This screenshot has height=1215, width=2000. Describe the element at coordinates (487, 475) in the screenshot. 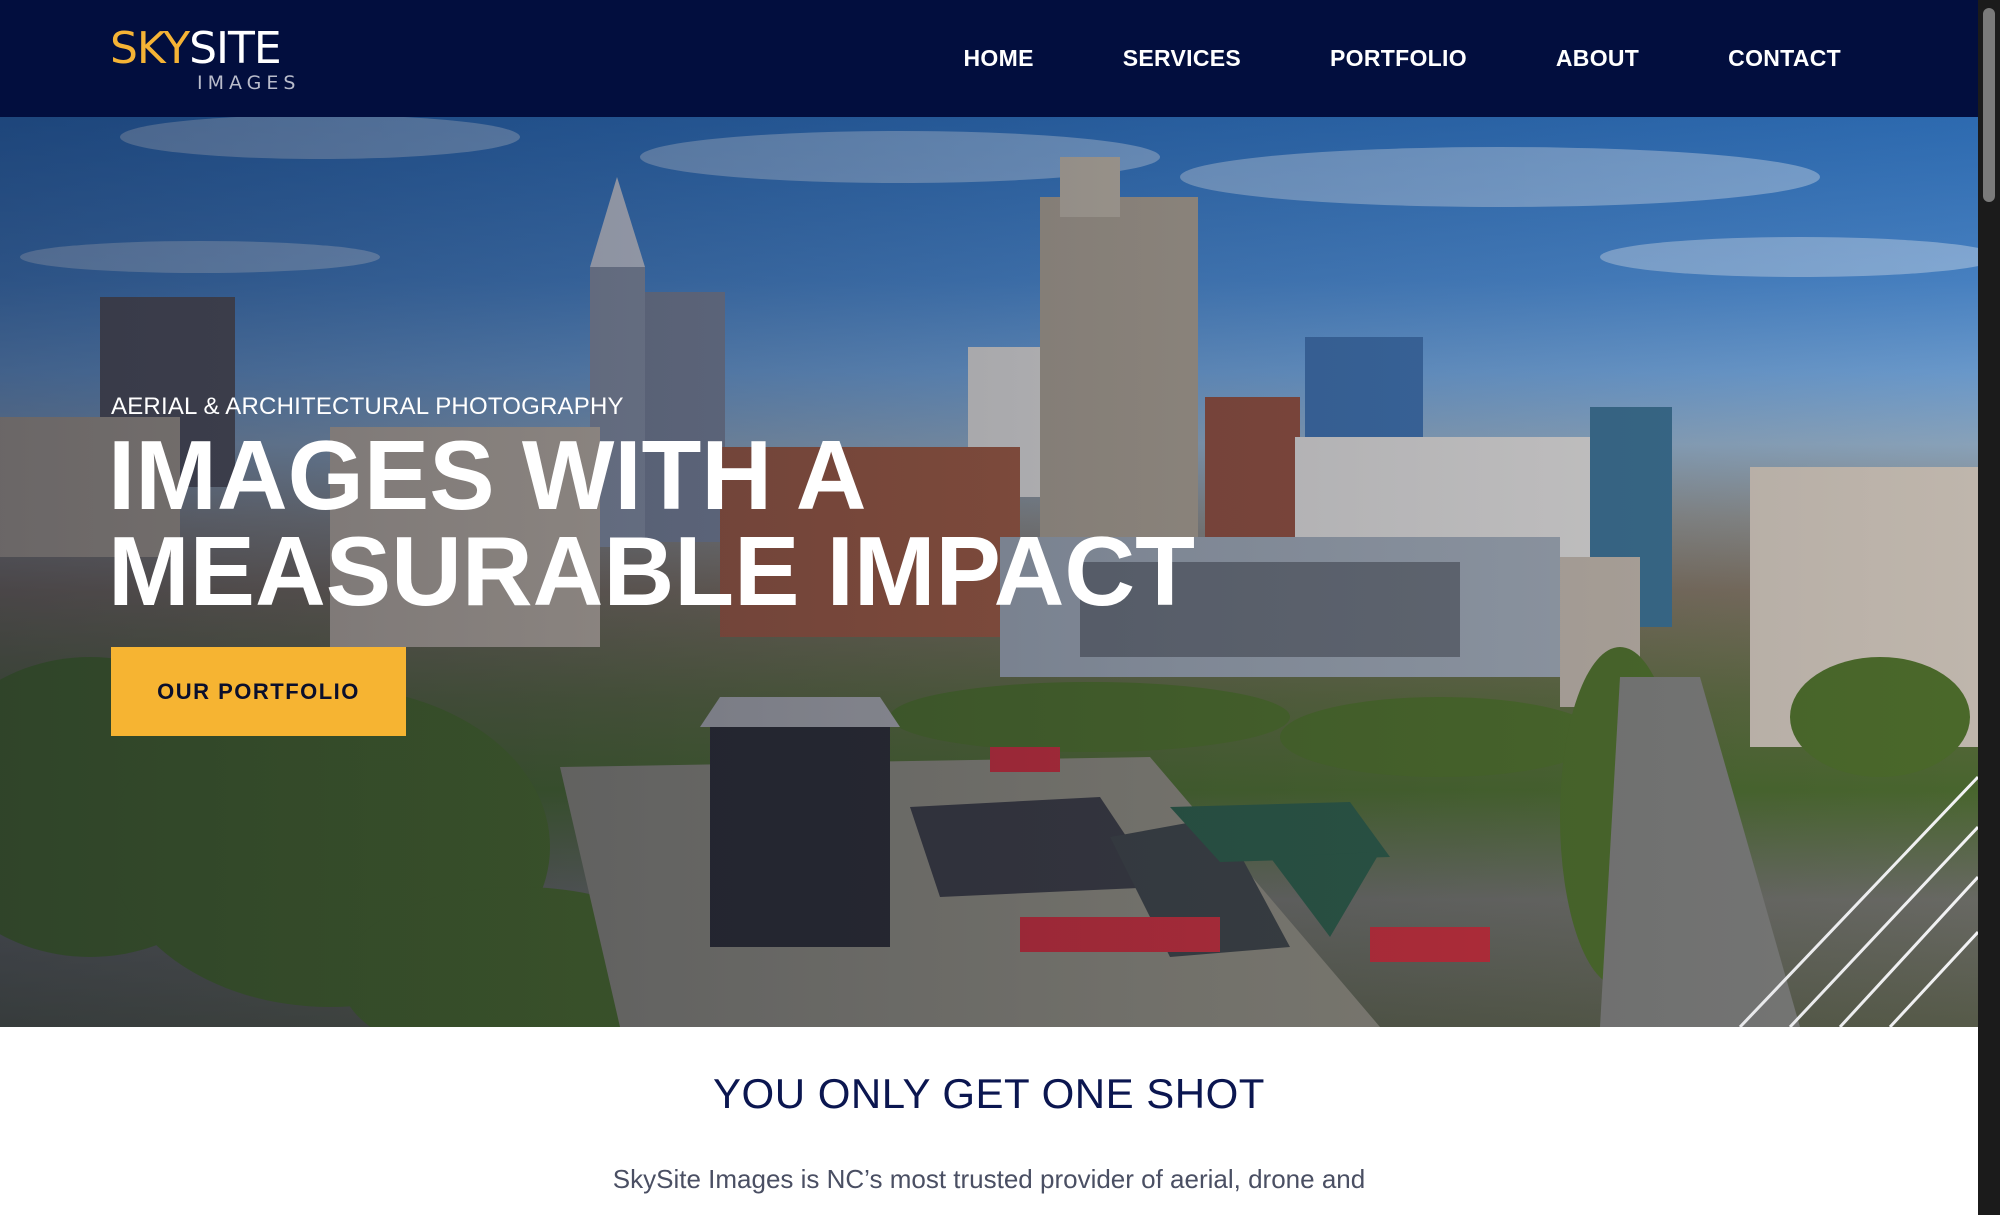

I see `hero-title-line-1: IMAGES WITH A` at that location.